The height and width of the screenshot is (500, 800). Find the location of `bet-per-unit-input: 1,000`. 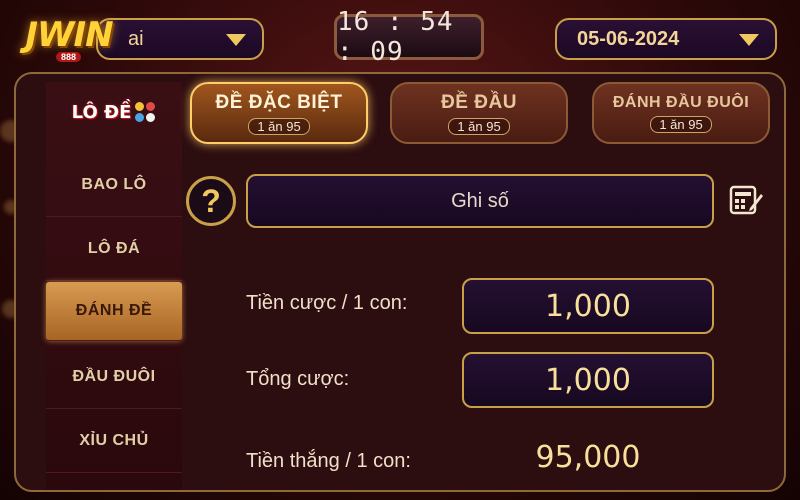

bet-per-unit-input: 1,000 is located at coordinates (588, 306).